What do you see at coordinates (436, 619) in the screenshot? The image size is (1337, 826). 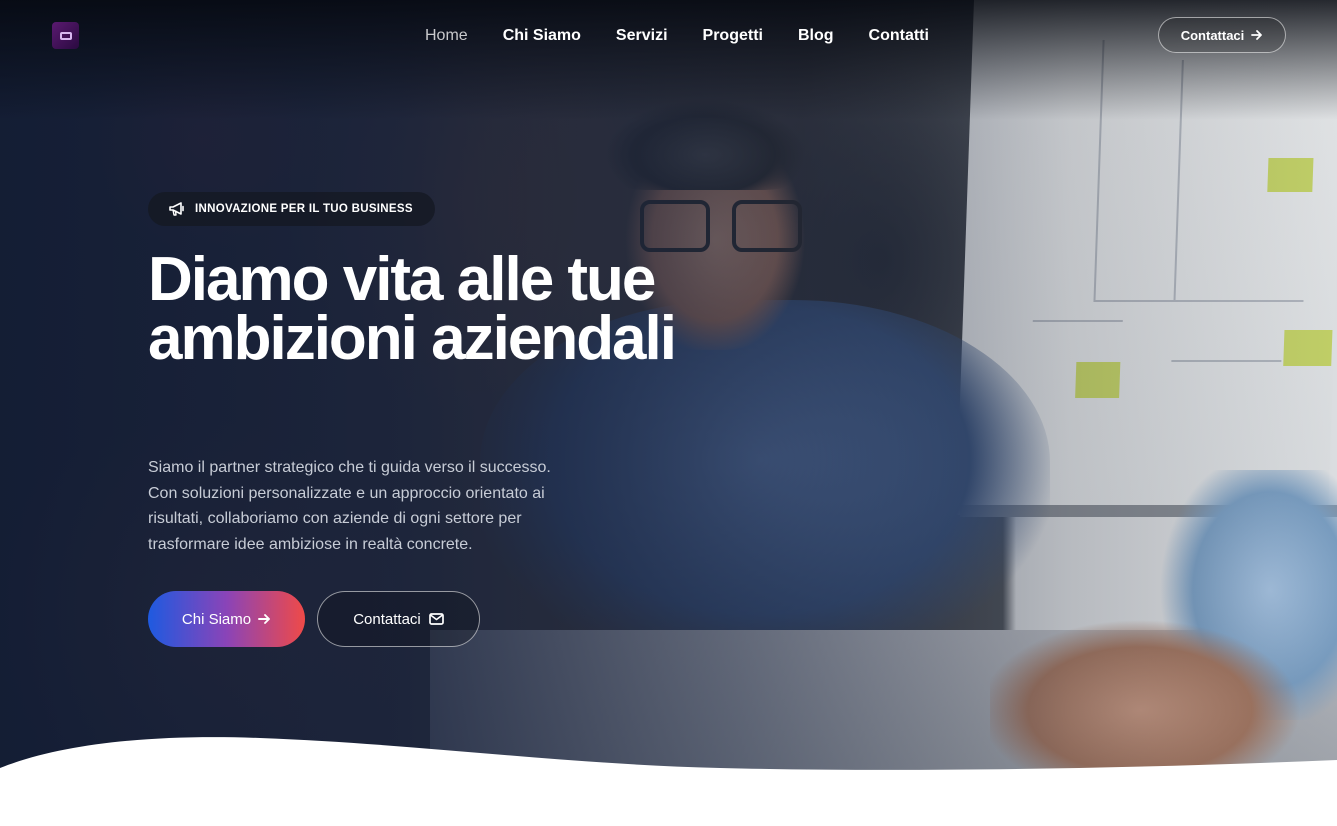 I see `envelope-icon` at bounding box center [436, 619].